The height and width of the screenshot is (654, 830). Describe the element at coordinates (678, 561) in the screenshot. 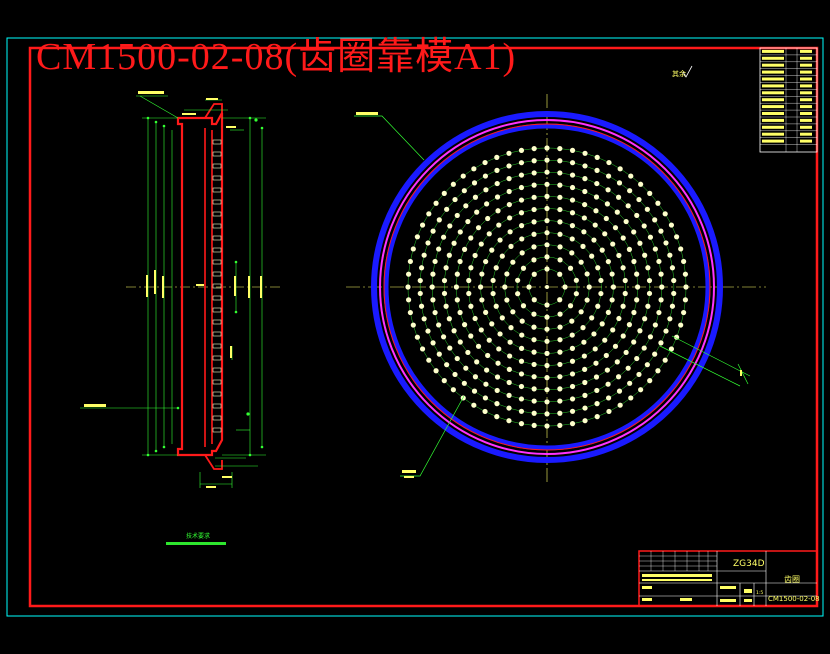

I see `title-block-grid` at that location.